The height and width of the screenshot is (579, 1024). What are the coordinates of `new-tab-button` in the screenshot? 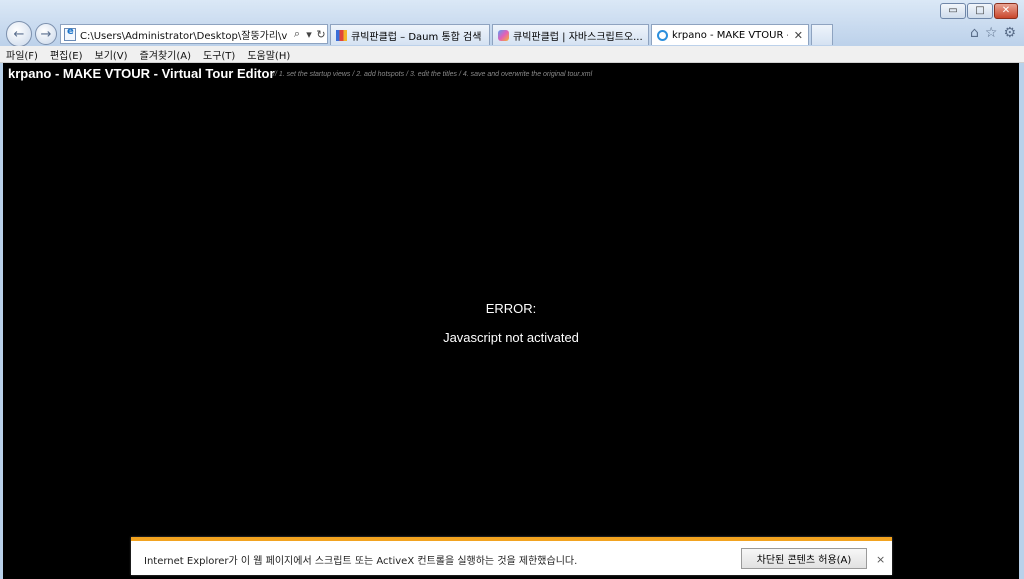 It's located at (822, 34).